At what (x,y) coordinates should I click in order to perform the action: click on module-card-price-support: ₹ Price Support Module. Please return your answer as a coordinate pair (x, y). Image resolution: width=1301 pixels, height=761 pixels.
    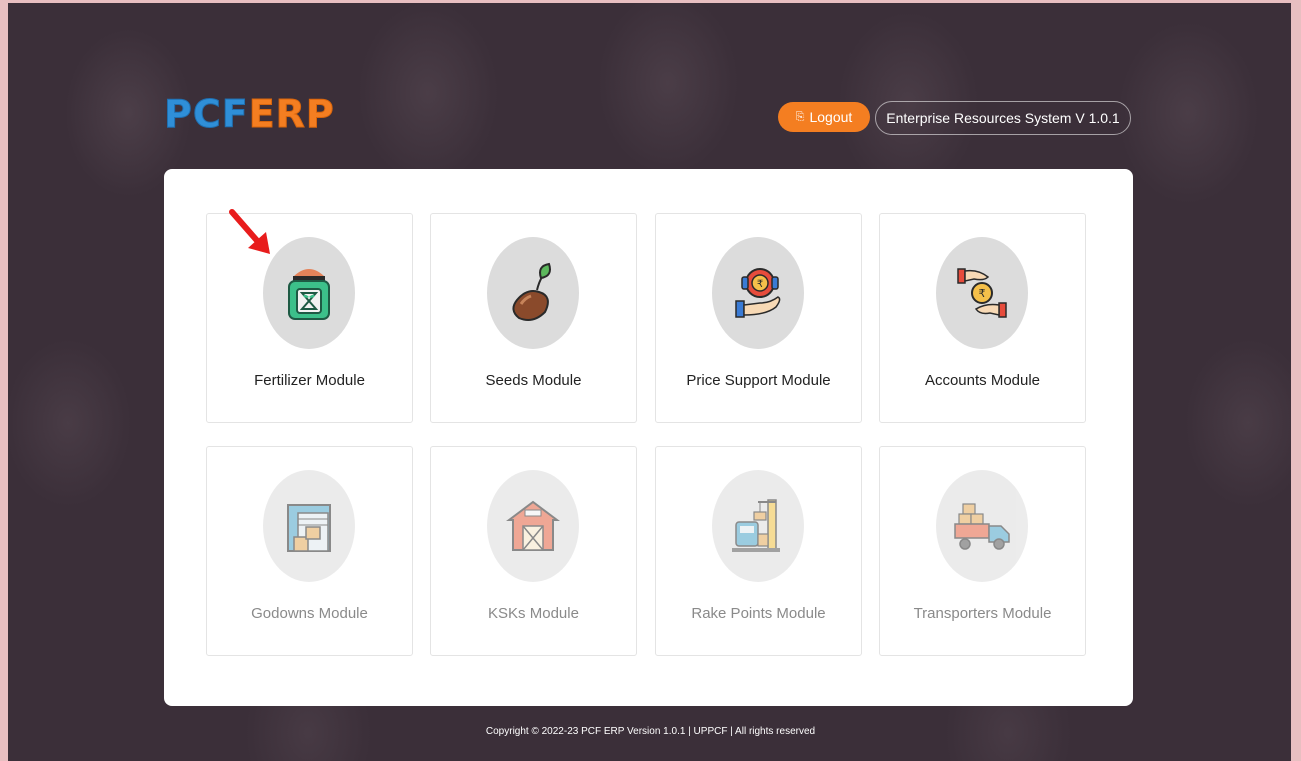
    Looking at the image, I should click on (758, 318).